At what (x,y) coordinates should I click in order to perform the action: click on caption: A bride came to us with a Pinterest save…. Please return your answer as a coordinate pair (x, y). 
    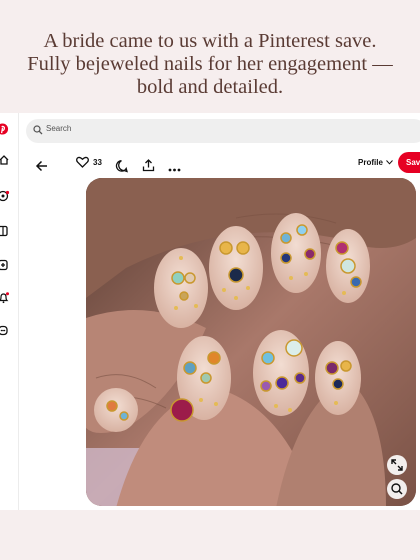
    Looking at the image, I should click on (210, 64).